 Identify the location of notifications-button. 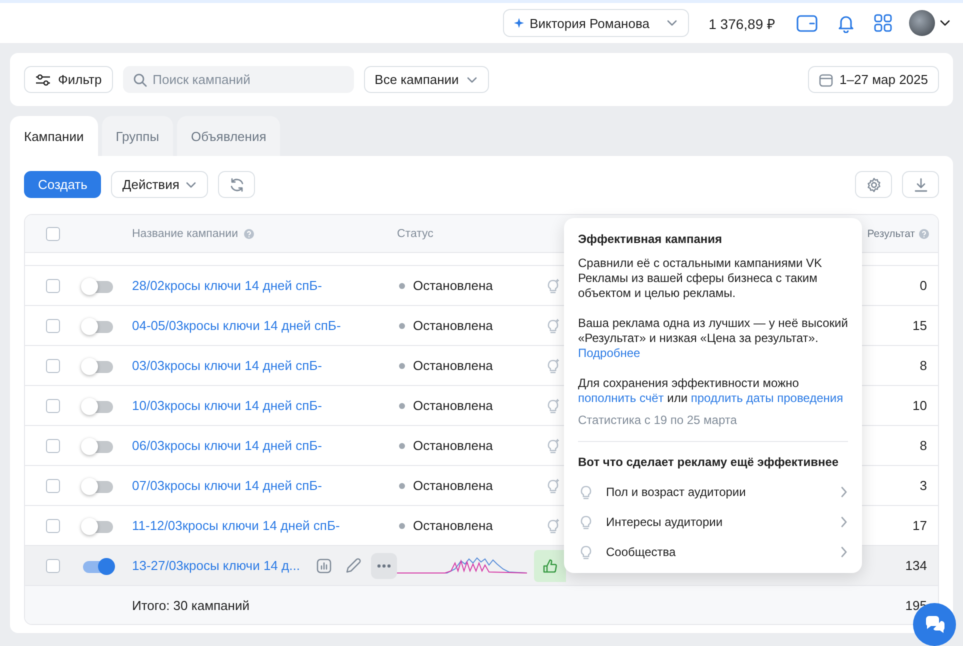
(846, 23).